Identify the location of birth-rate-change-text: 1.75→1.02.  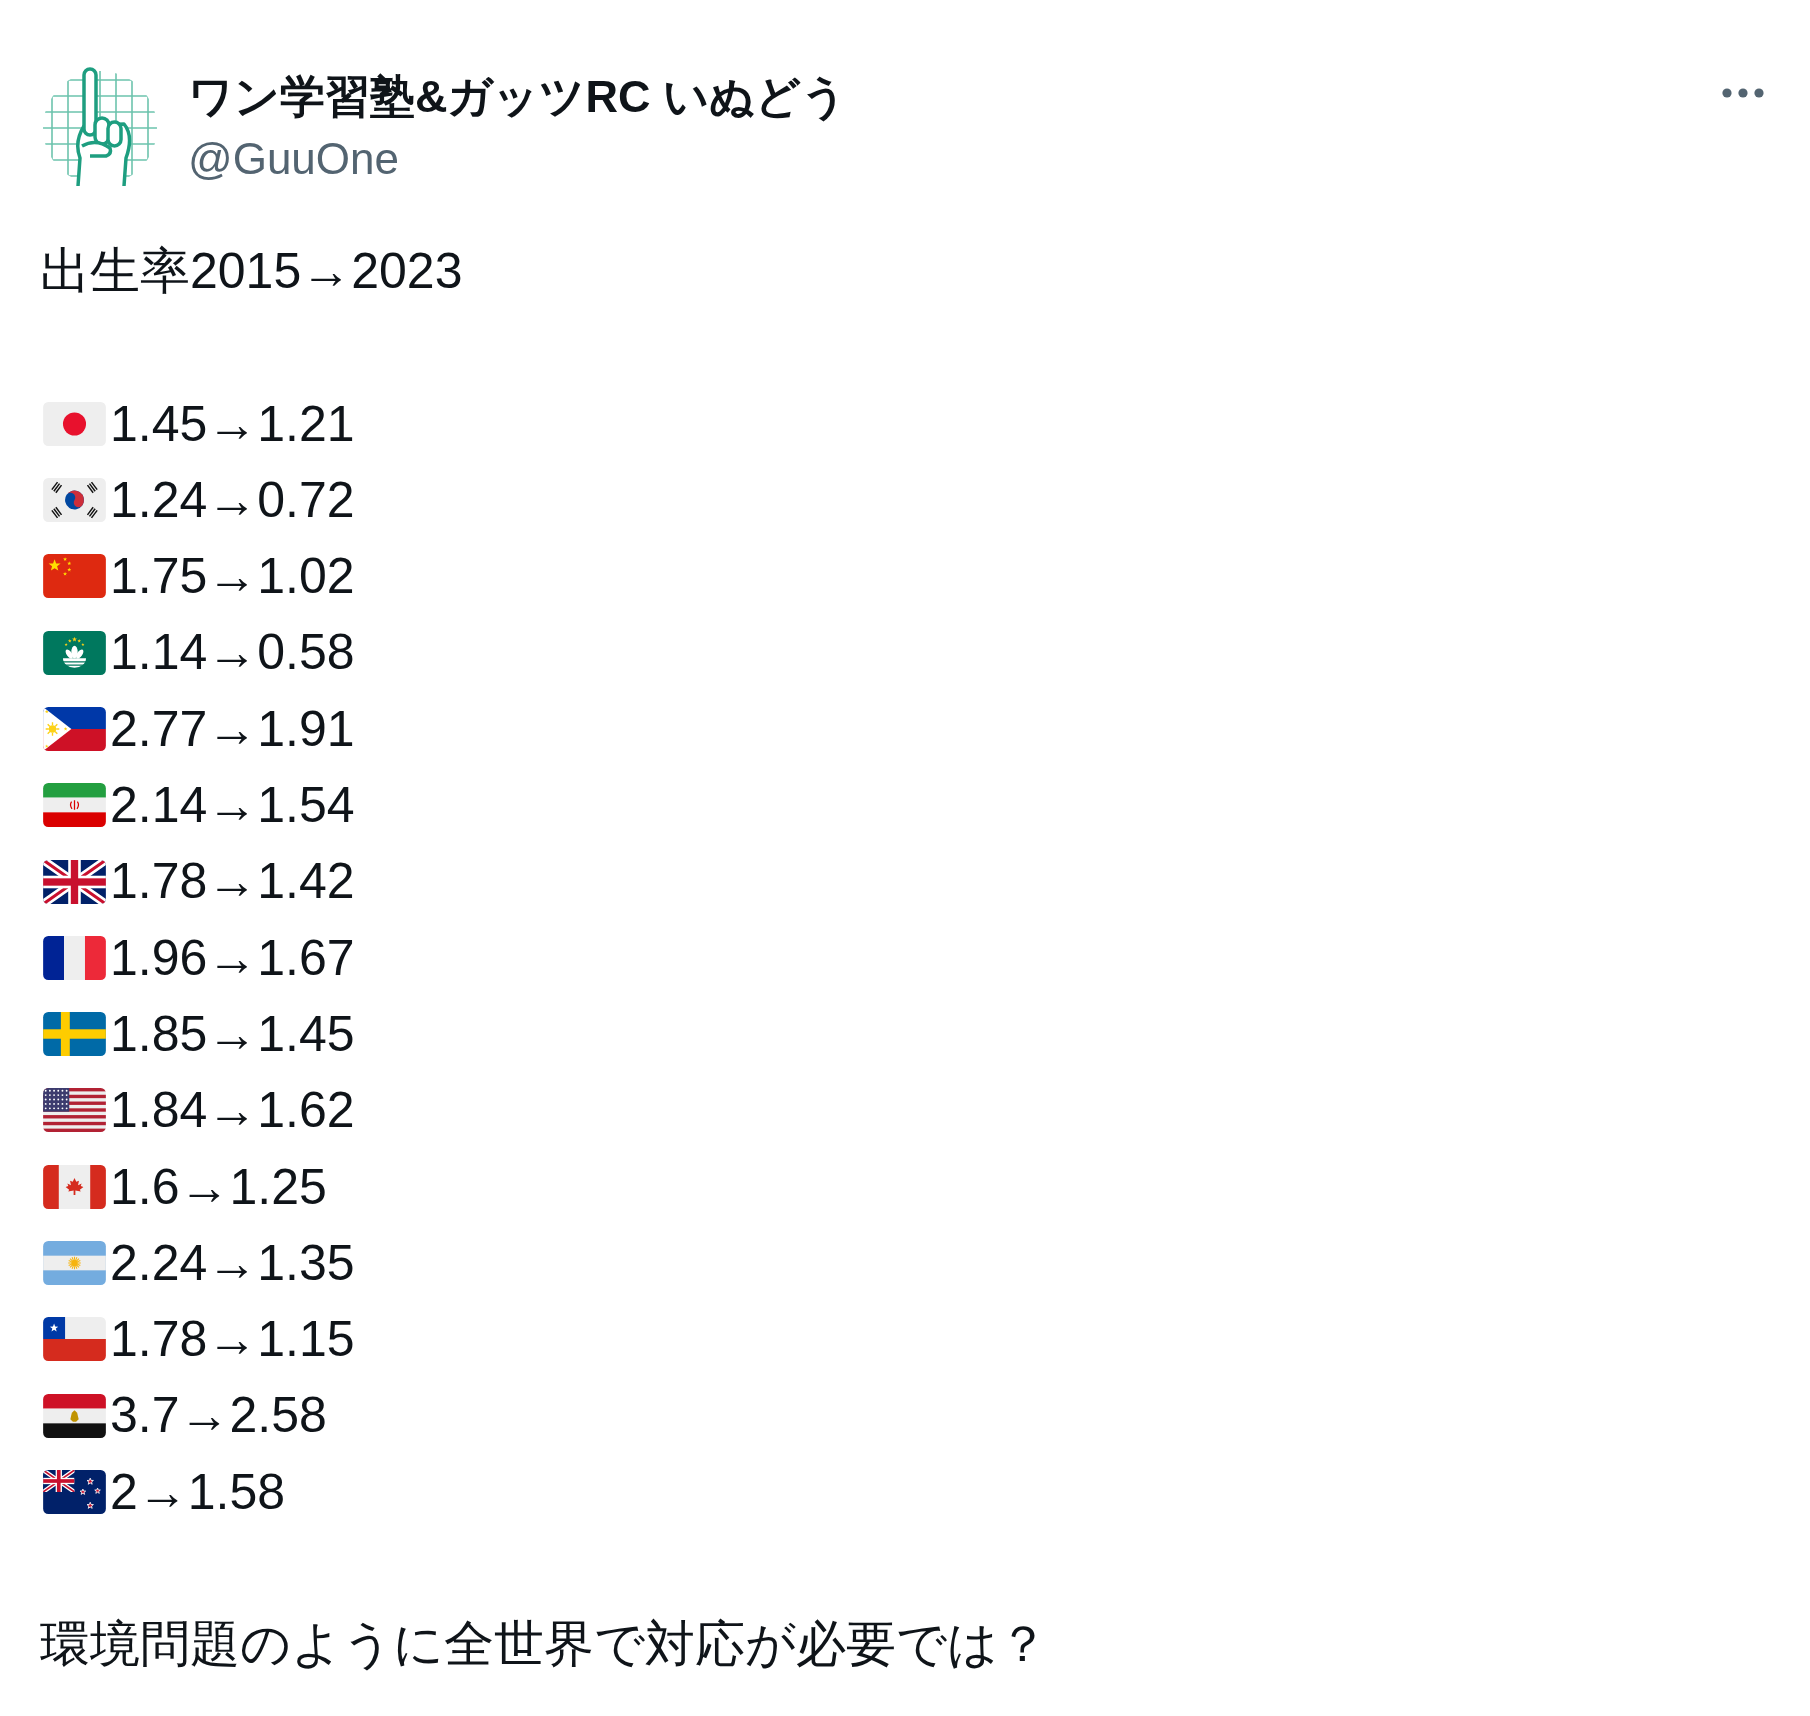
(232, 577).